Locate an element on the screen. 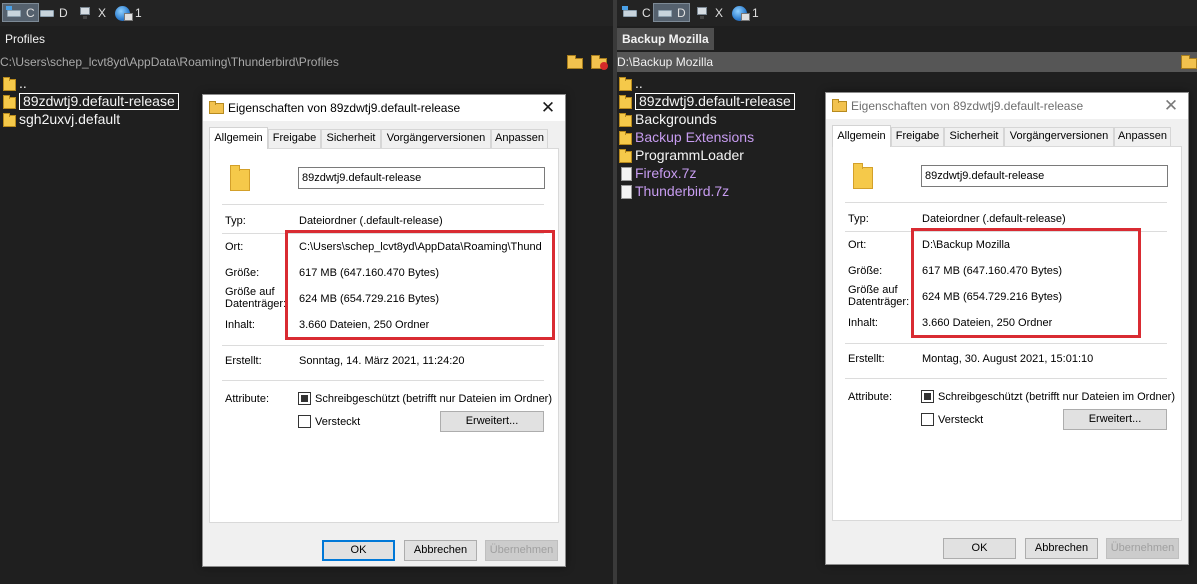 The height and width of the screenshot is (584, 1197). pane-tab-bar: Backup Mozilla is located at coordinates (907, 39).